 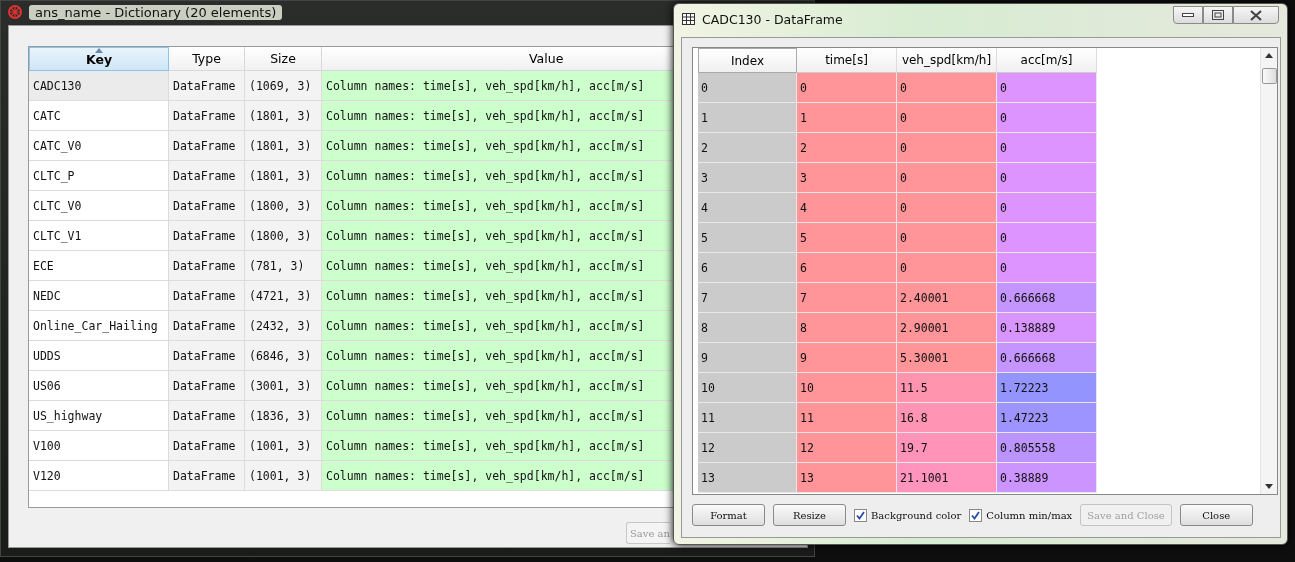 What do you see at coordinates (283, 59) in the screenshot?
I see `column-header: Size` at bounding box center [283, 59].